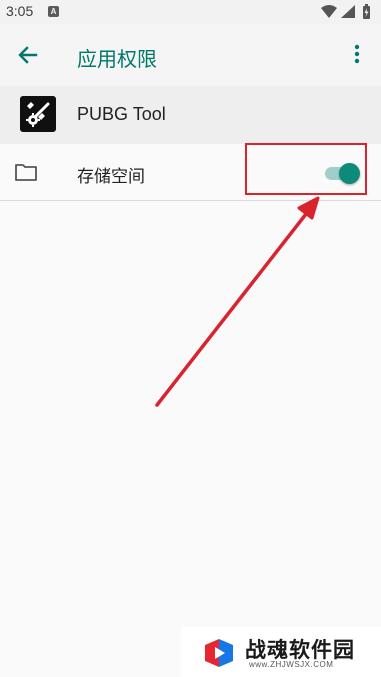 This screenshot has width=381, height=677. Describe the element at coordinates (190, 55) in the screenshot. I see `app-bar: 应用权限` at that location.